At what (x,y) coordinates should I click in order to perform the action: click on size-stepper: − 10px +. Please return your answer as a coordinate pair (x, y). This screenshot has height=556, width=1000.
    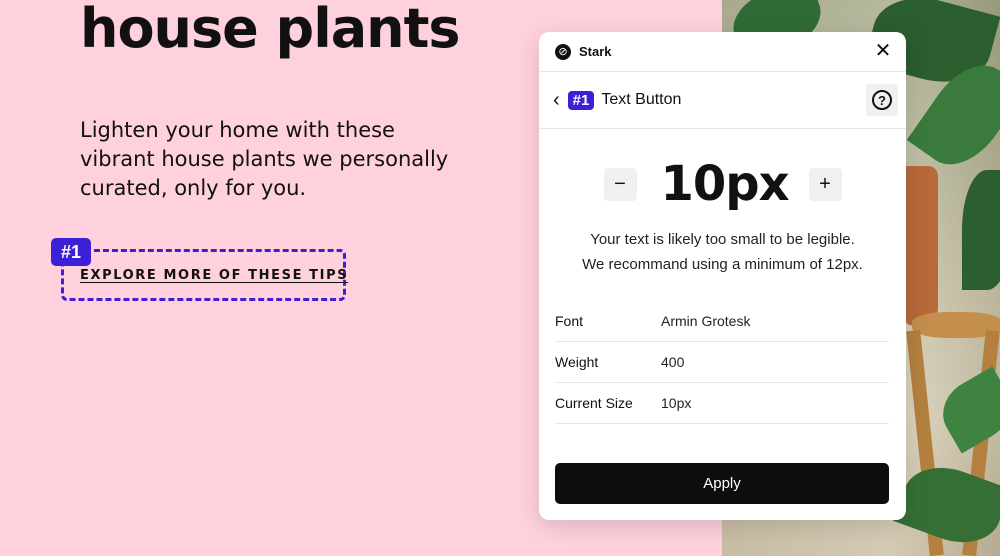
    Looking at the image, I should click on (722, 184).